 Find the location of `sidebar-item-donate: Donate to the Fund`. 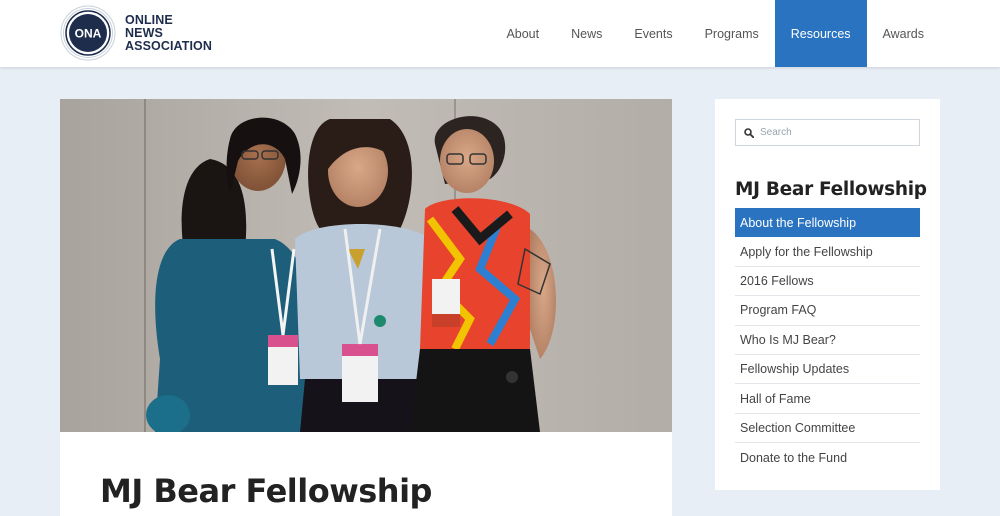

sidebar-item-donate: Donate to the Fund is located at coordinates (827, 457).